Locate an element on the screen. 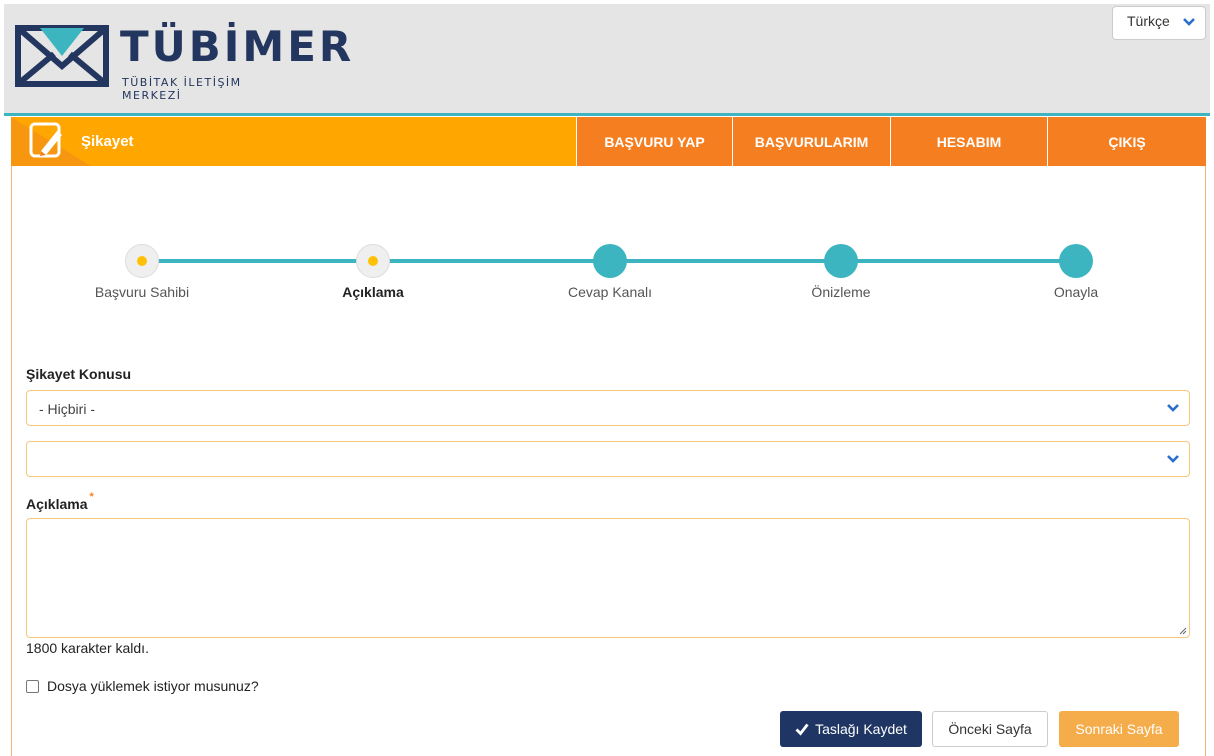 This screenshot has height=756, width=1214. step-dot-onayla is located at coordinates (1076, 261).